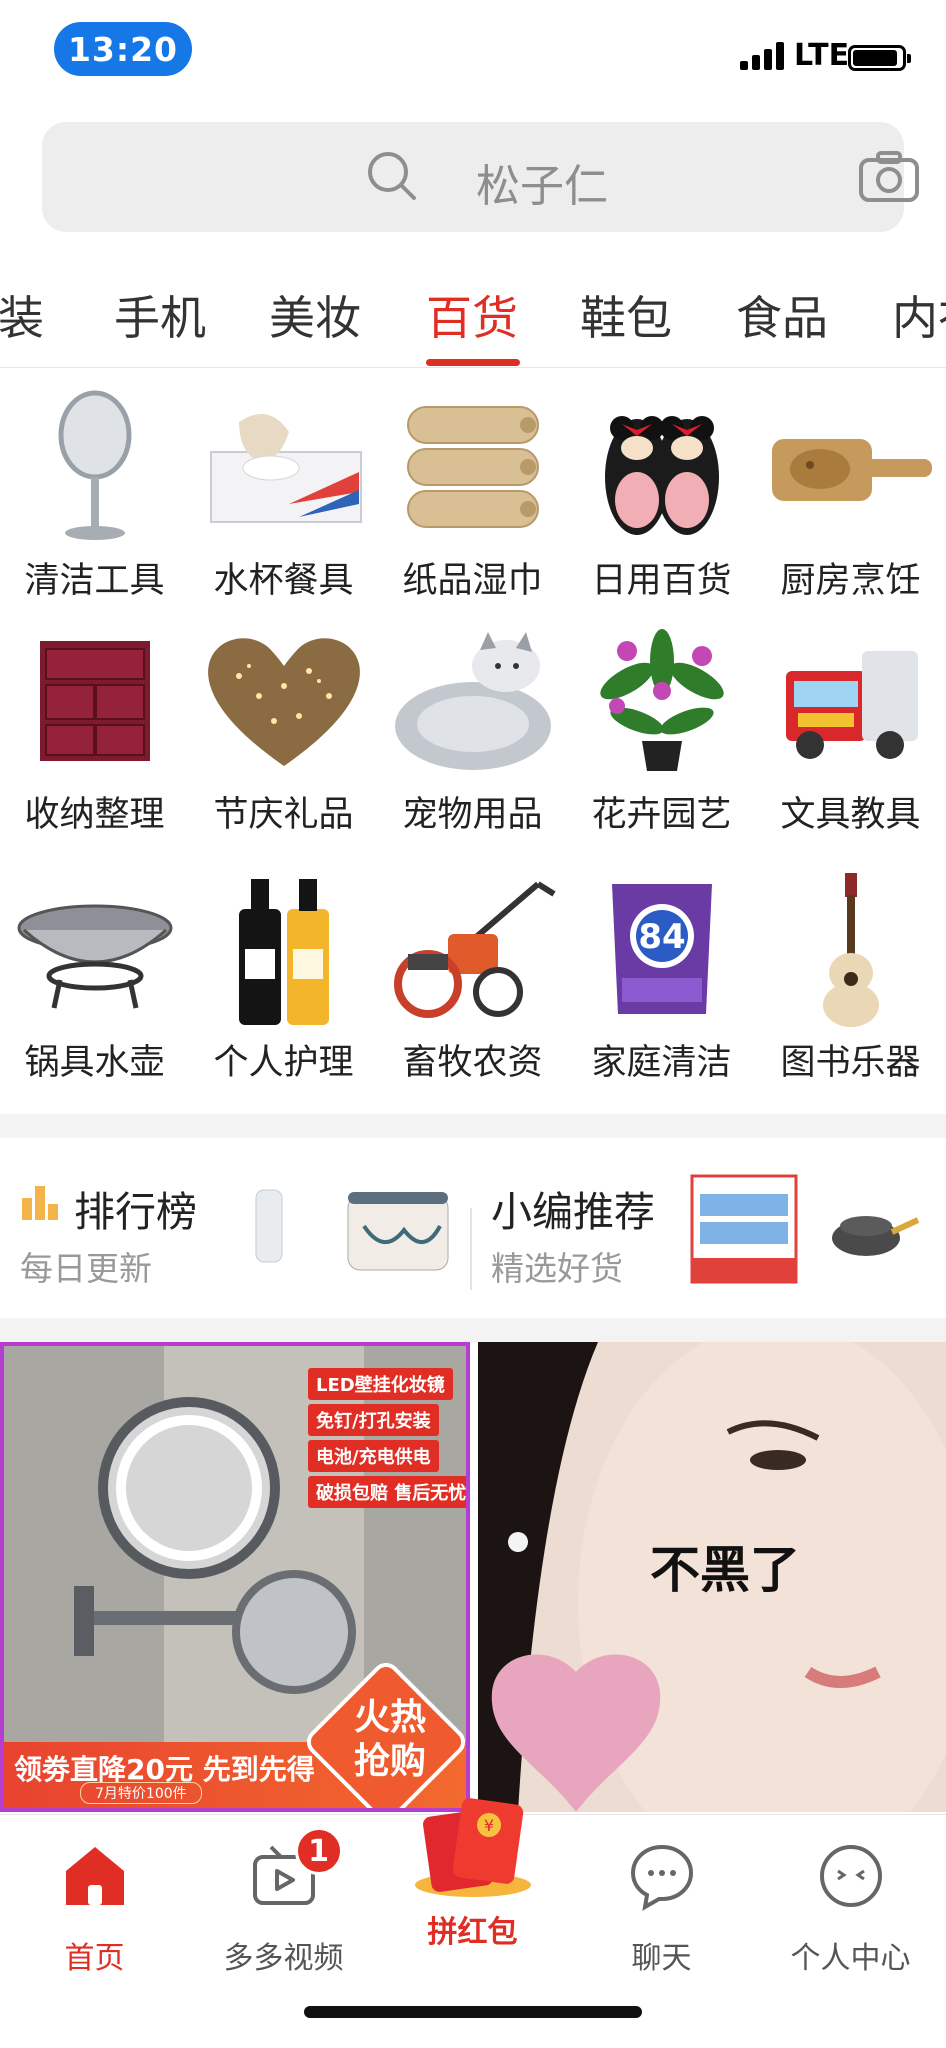 This screenshot has width=946, height=2048. What do you see at coordinates (542, 186) in the screenshot?
I see `search-placeholder: 松子仁` at bounding box center [542, 186].